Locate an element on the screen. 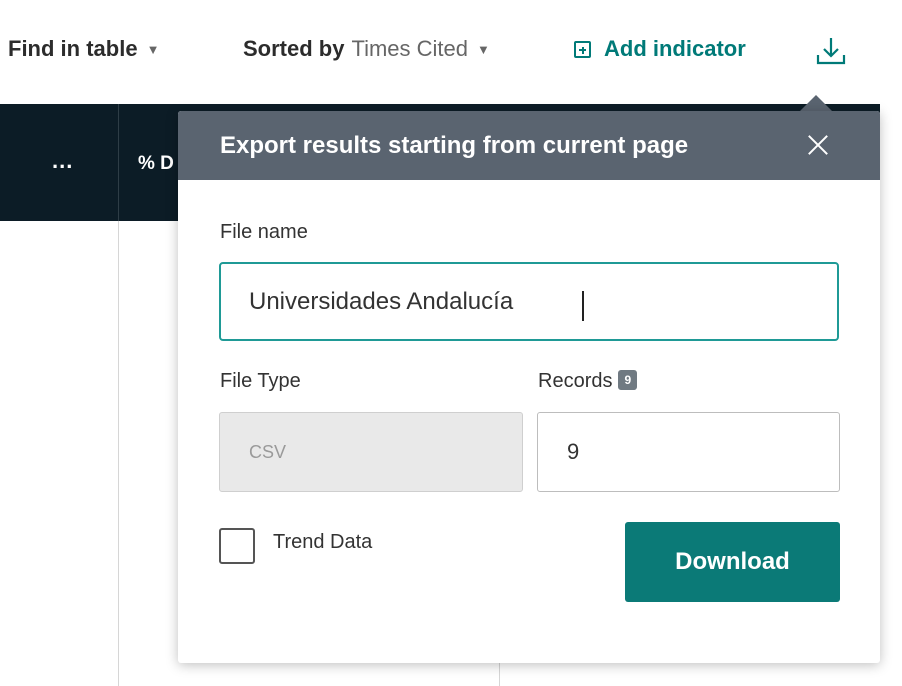 This screenshot has width=902, height=686. trend-data-label: Trend Data is located at coordinates (322, 542).